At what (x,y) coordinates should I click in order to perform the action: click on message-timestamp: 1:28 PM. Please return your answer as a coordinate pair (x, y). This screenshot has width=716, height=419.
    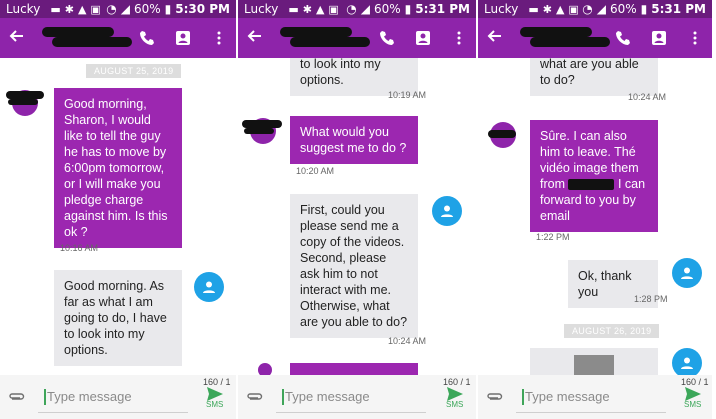
    Looking at the image, I should click on (651, 299).